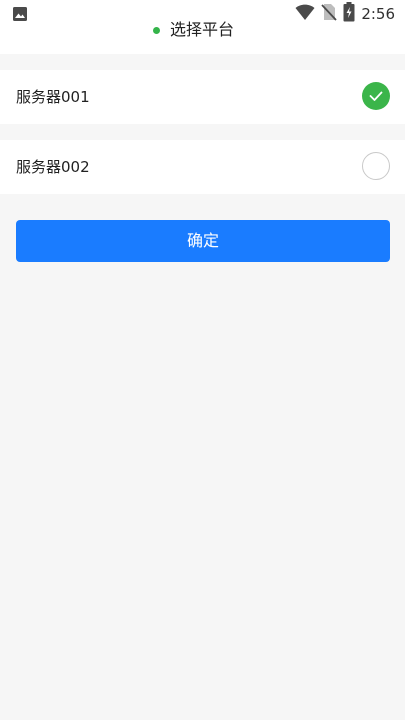  I want to click on radio-unchecked-icon, so click(376, 166).